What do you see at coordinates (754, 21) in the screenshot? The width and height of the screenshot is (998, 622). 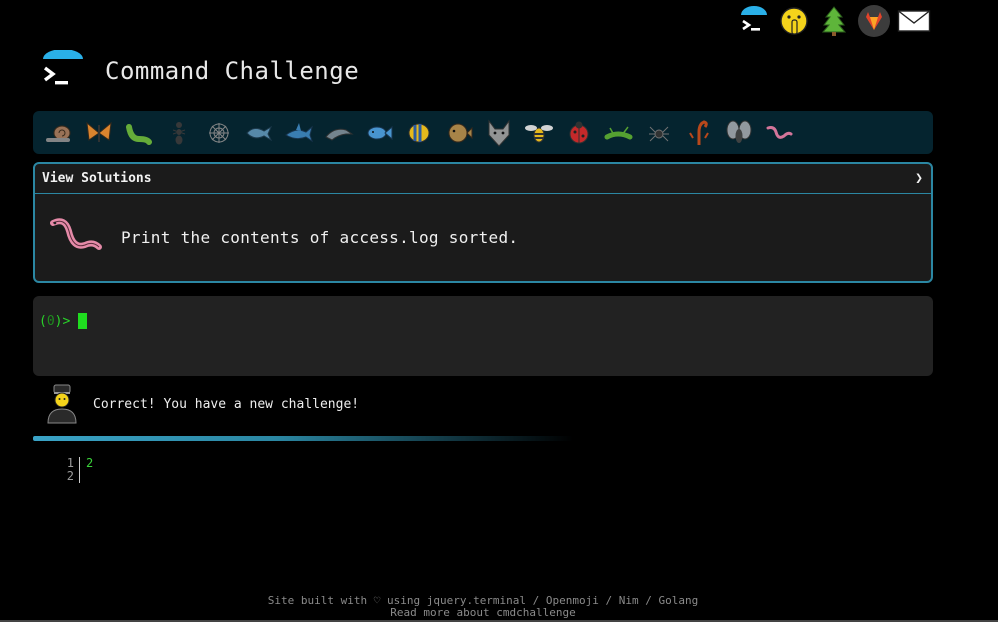 I see `terminal-umbrella-icon` at bounding box center [754, 21].